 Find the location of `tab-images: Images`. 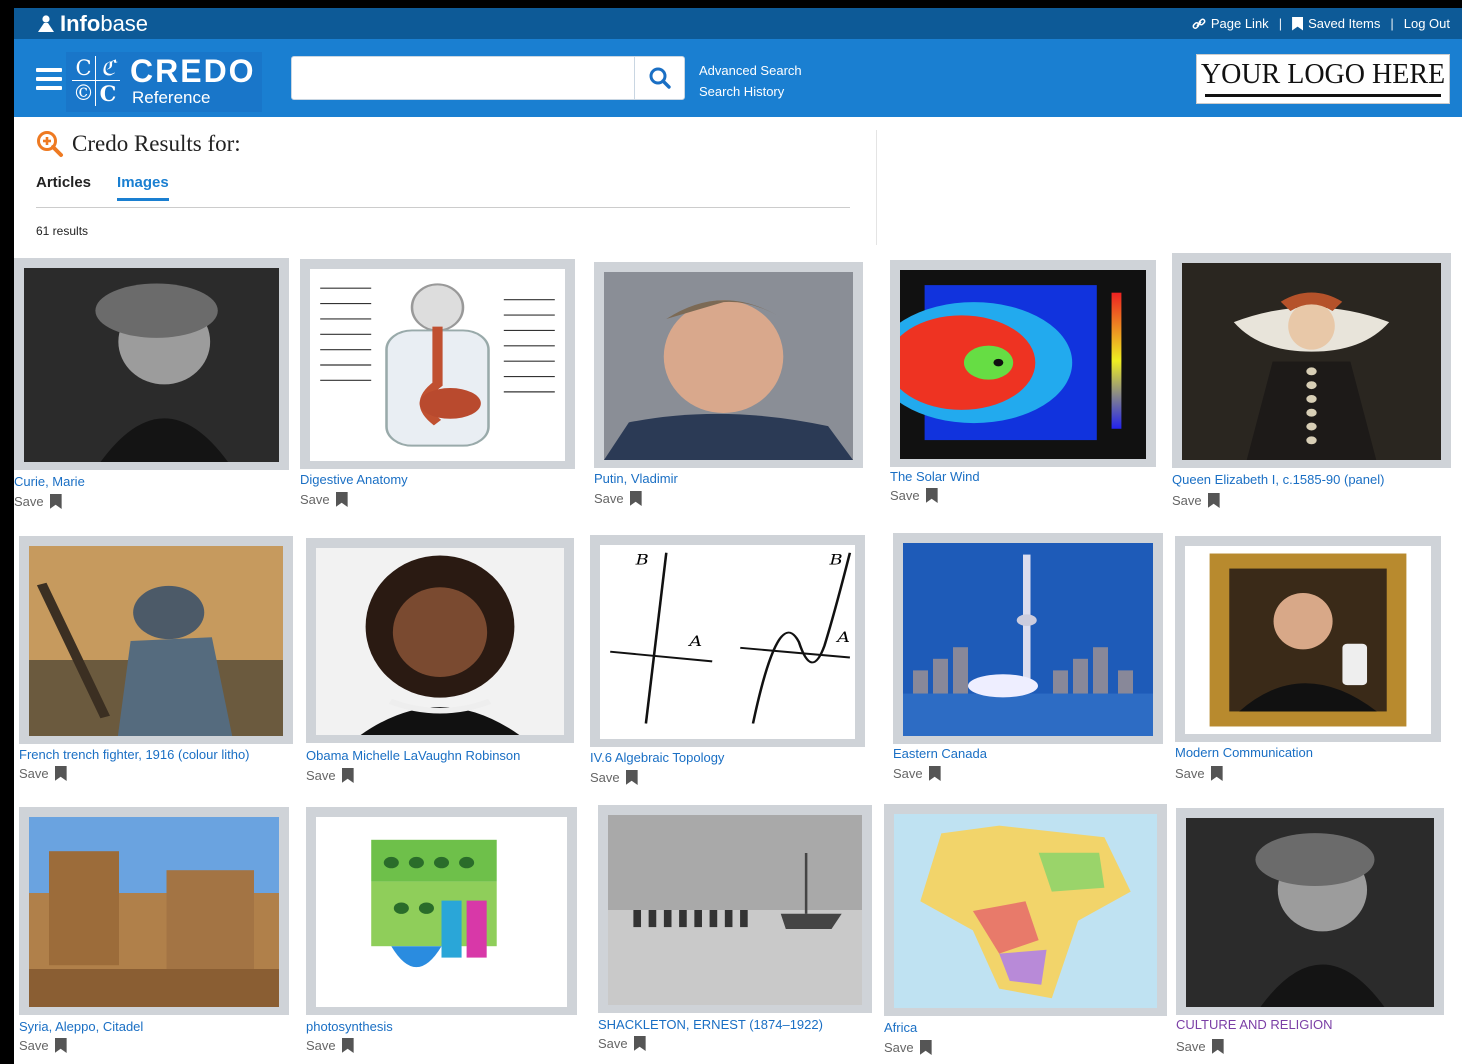

tab-images: Images is located at coordinates (143, 187).